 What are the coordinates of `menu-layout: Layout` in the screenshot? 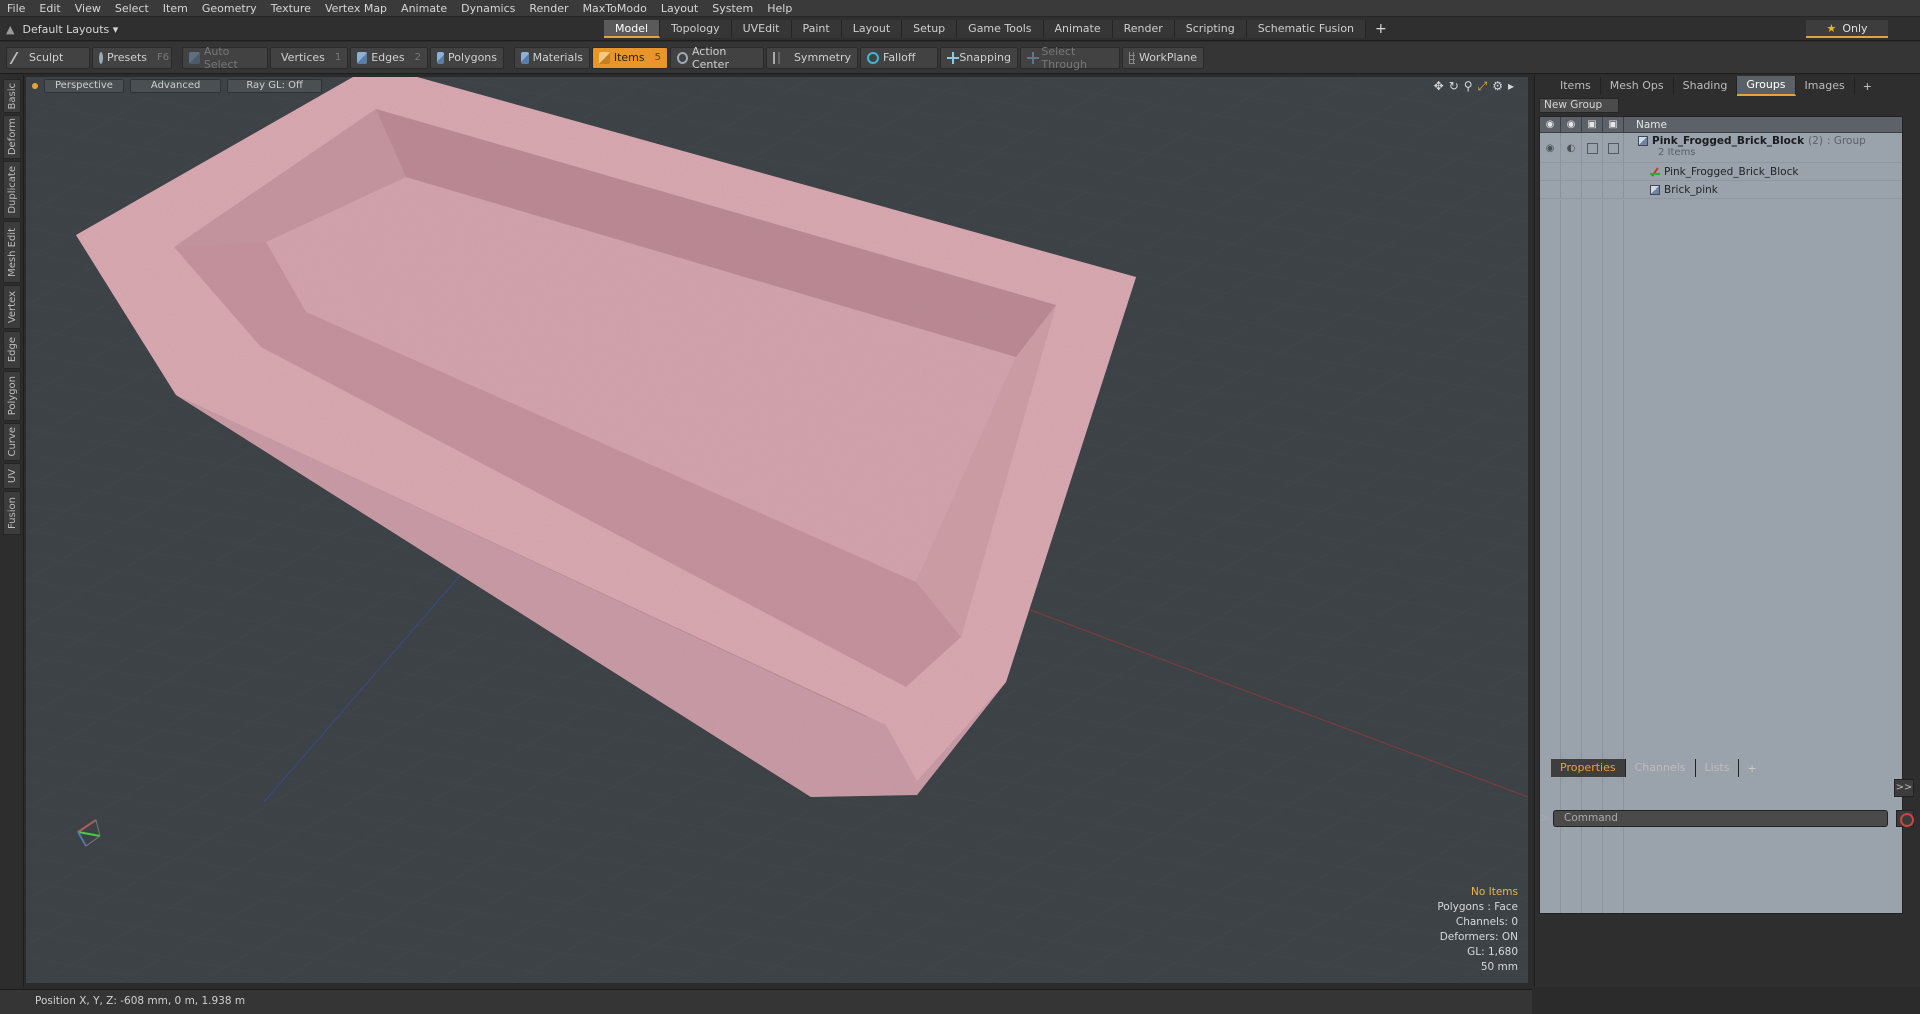 It's located at (679, 8).